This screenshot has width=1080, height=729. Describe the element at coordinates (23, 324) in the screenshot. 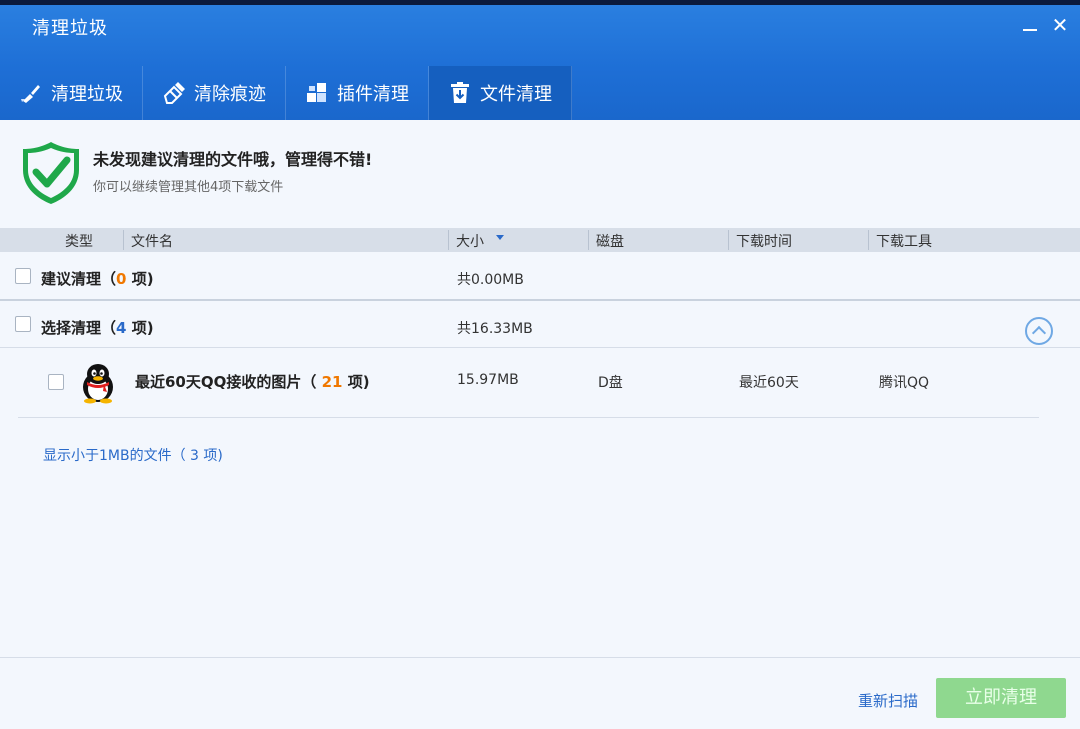

I see `group-selected-checkbox` at that location.